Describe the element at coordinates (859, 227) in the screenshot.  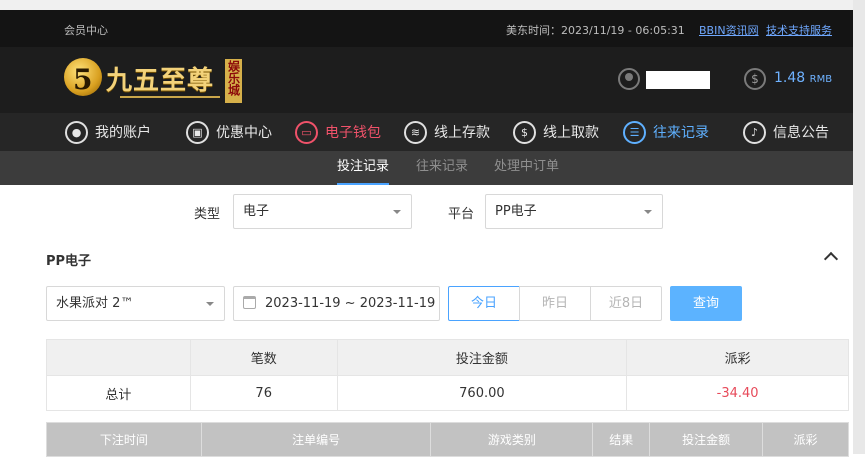
I see `vertical-scrollbar` at that location.